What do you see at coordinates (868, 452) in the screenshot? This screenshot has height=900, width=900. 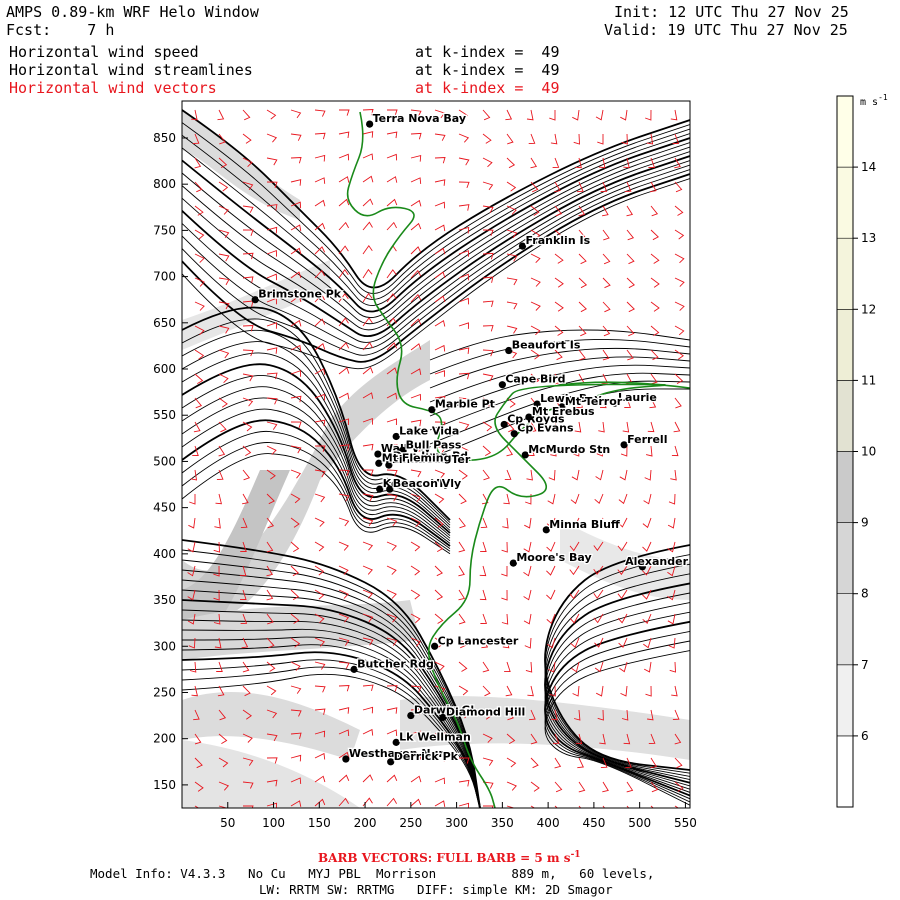 I see `colorbar-label: 10` at bounding box center [868, 452].